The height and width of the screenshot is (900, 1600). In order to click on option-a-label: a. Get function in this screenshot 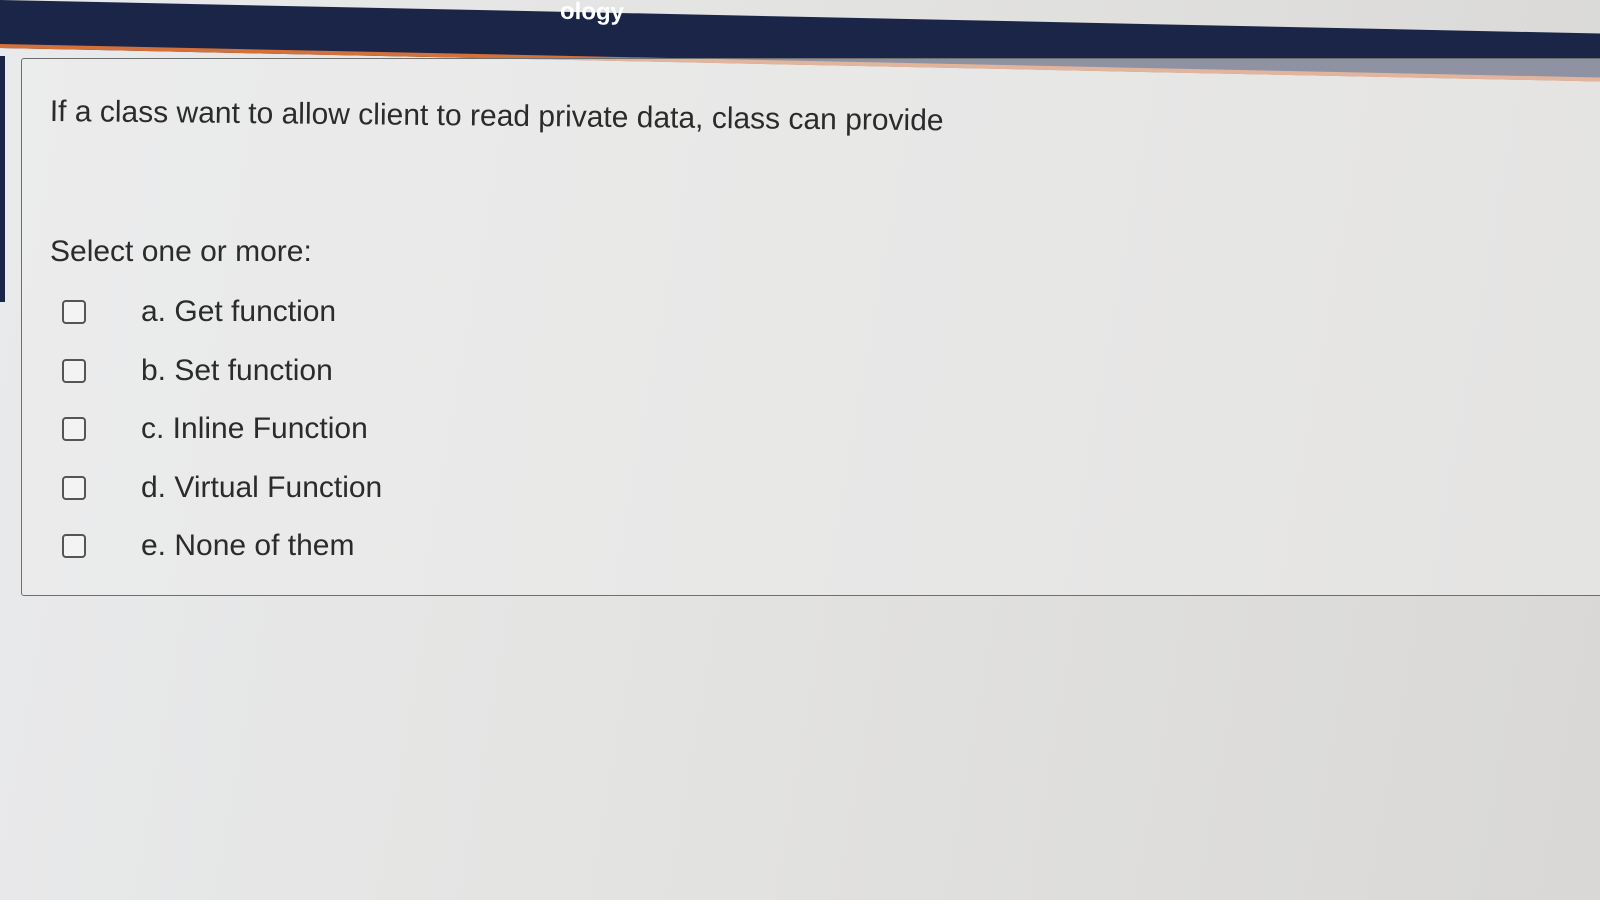, I will do `click(238, 312)`.